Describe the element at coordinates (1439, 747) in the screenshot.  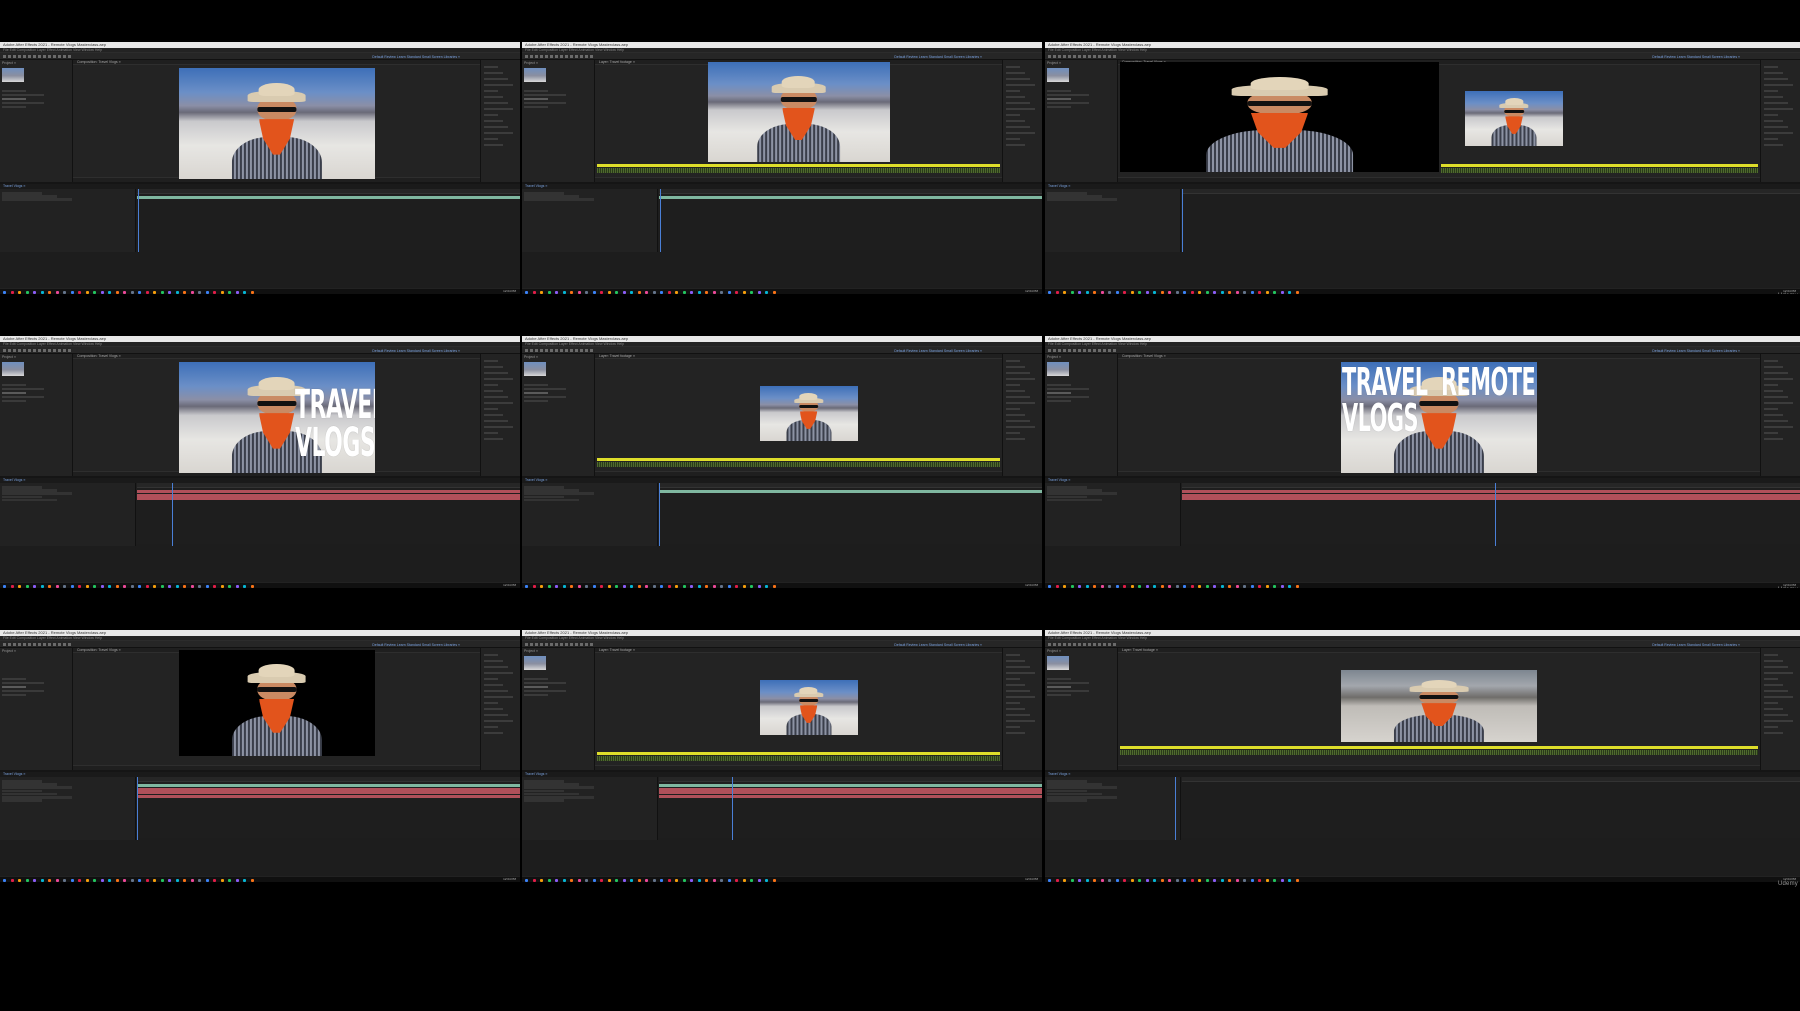
I see `work-area-bar` at that location.